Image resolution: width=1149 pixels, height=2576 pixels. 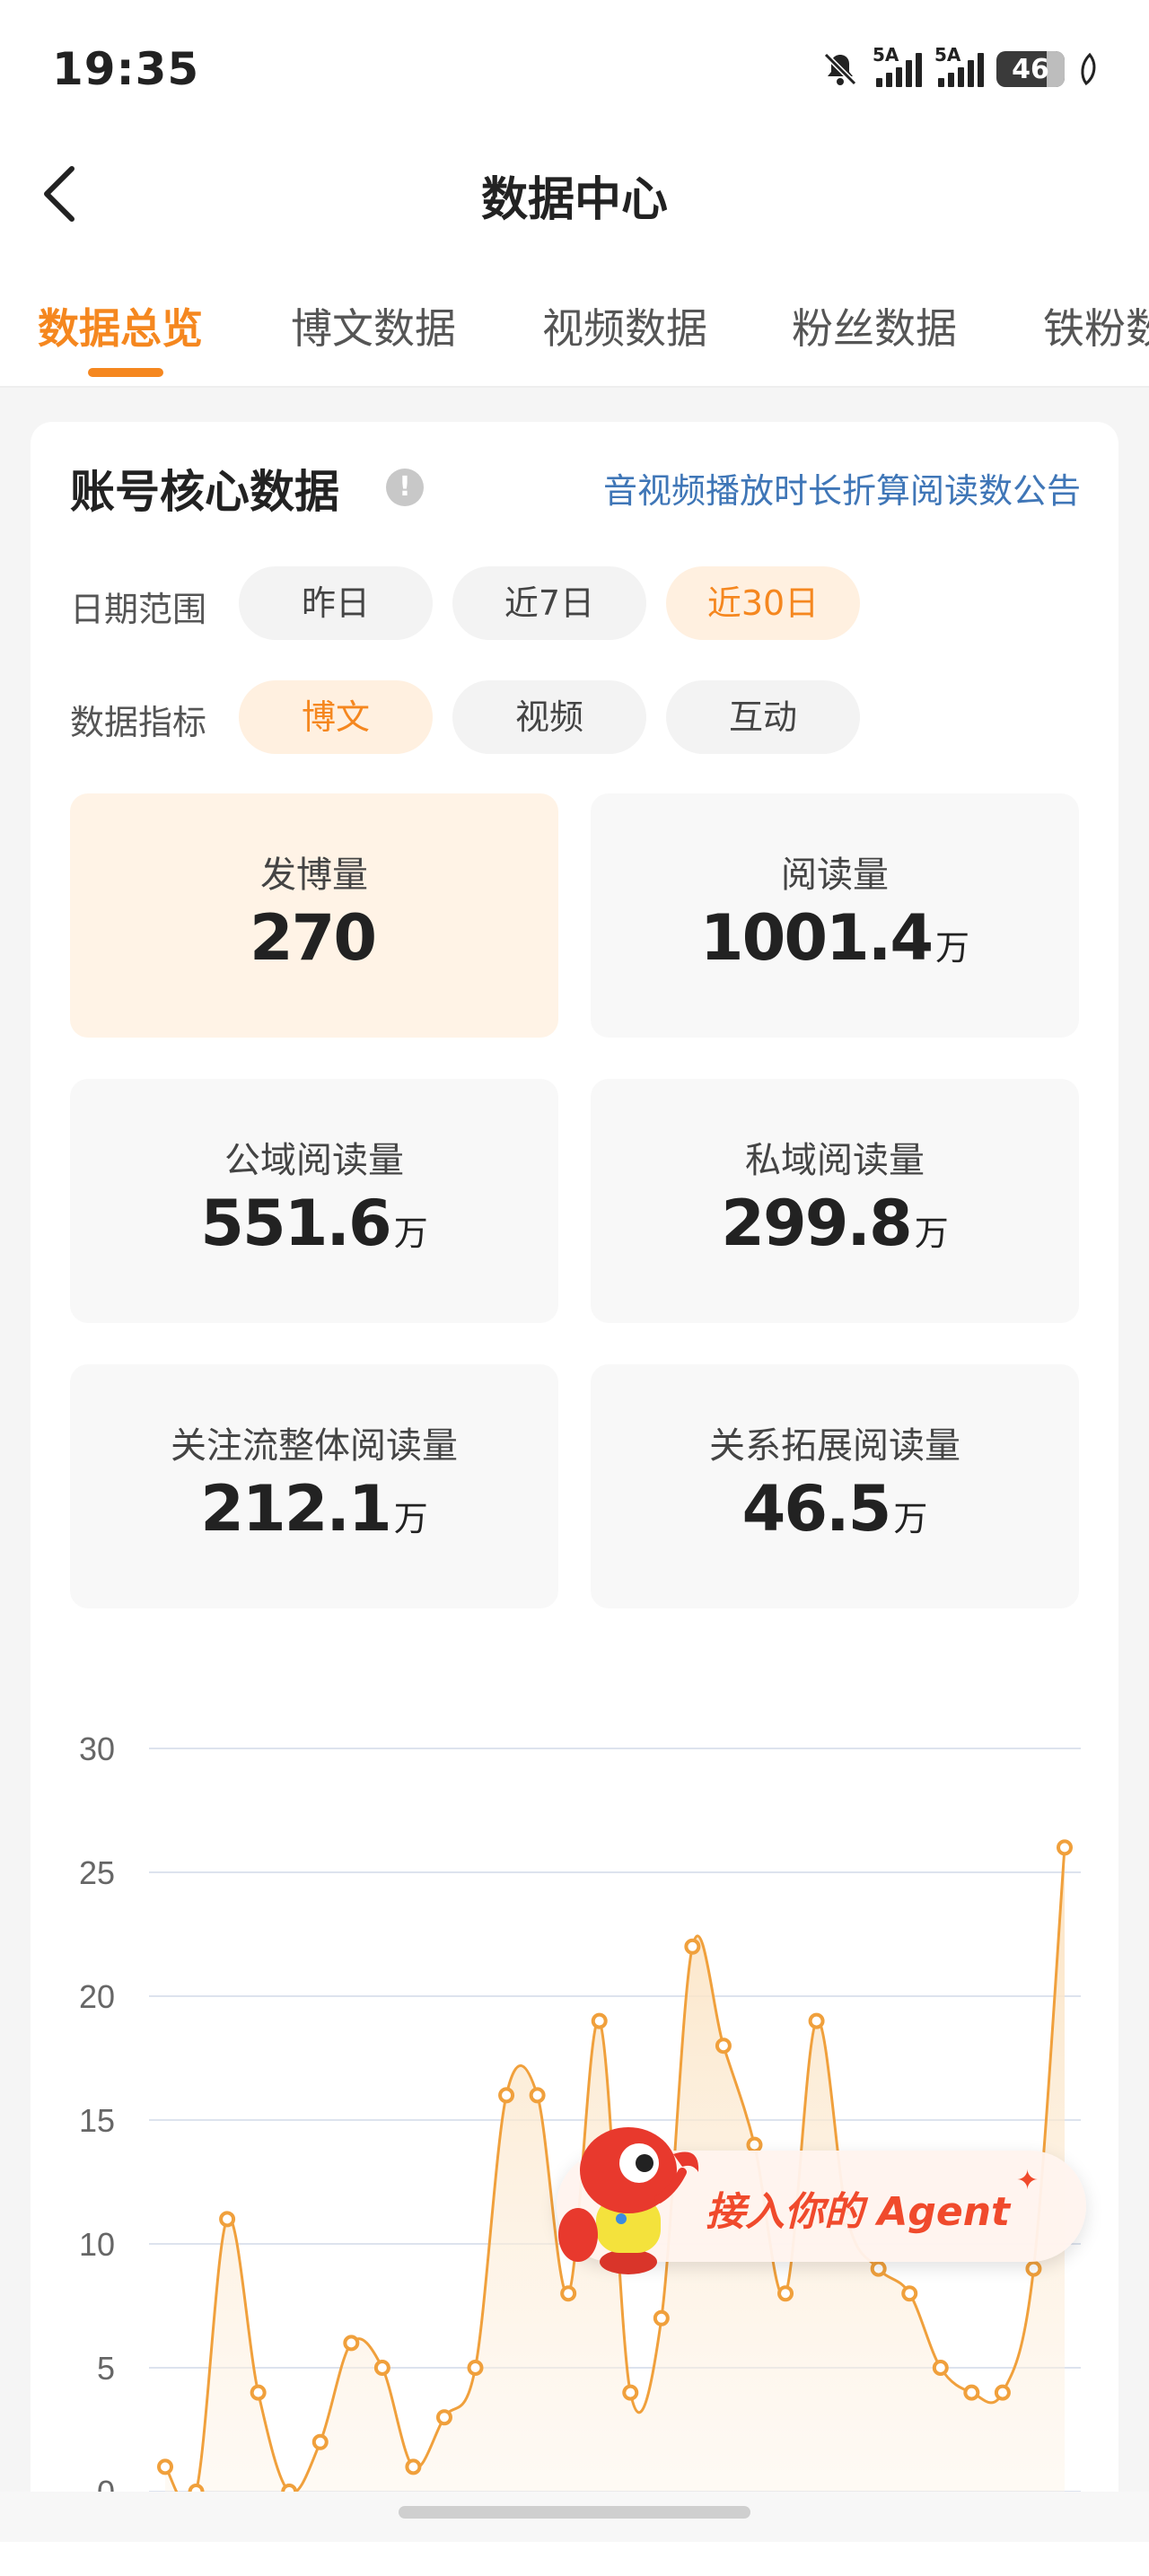 What do you see at coordinates (549, 603) in the screenshot?
I see `date-chip-7d: 近7日` at bounding box center [549, 603].